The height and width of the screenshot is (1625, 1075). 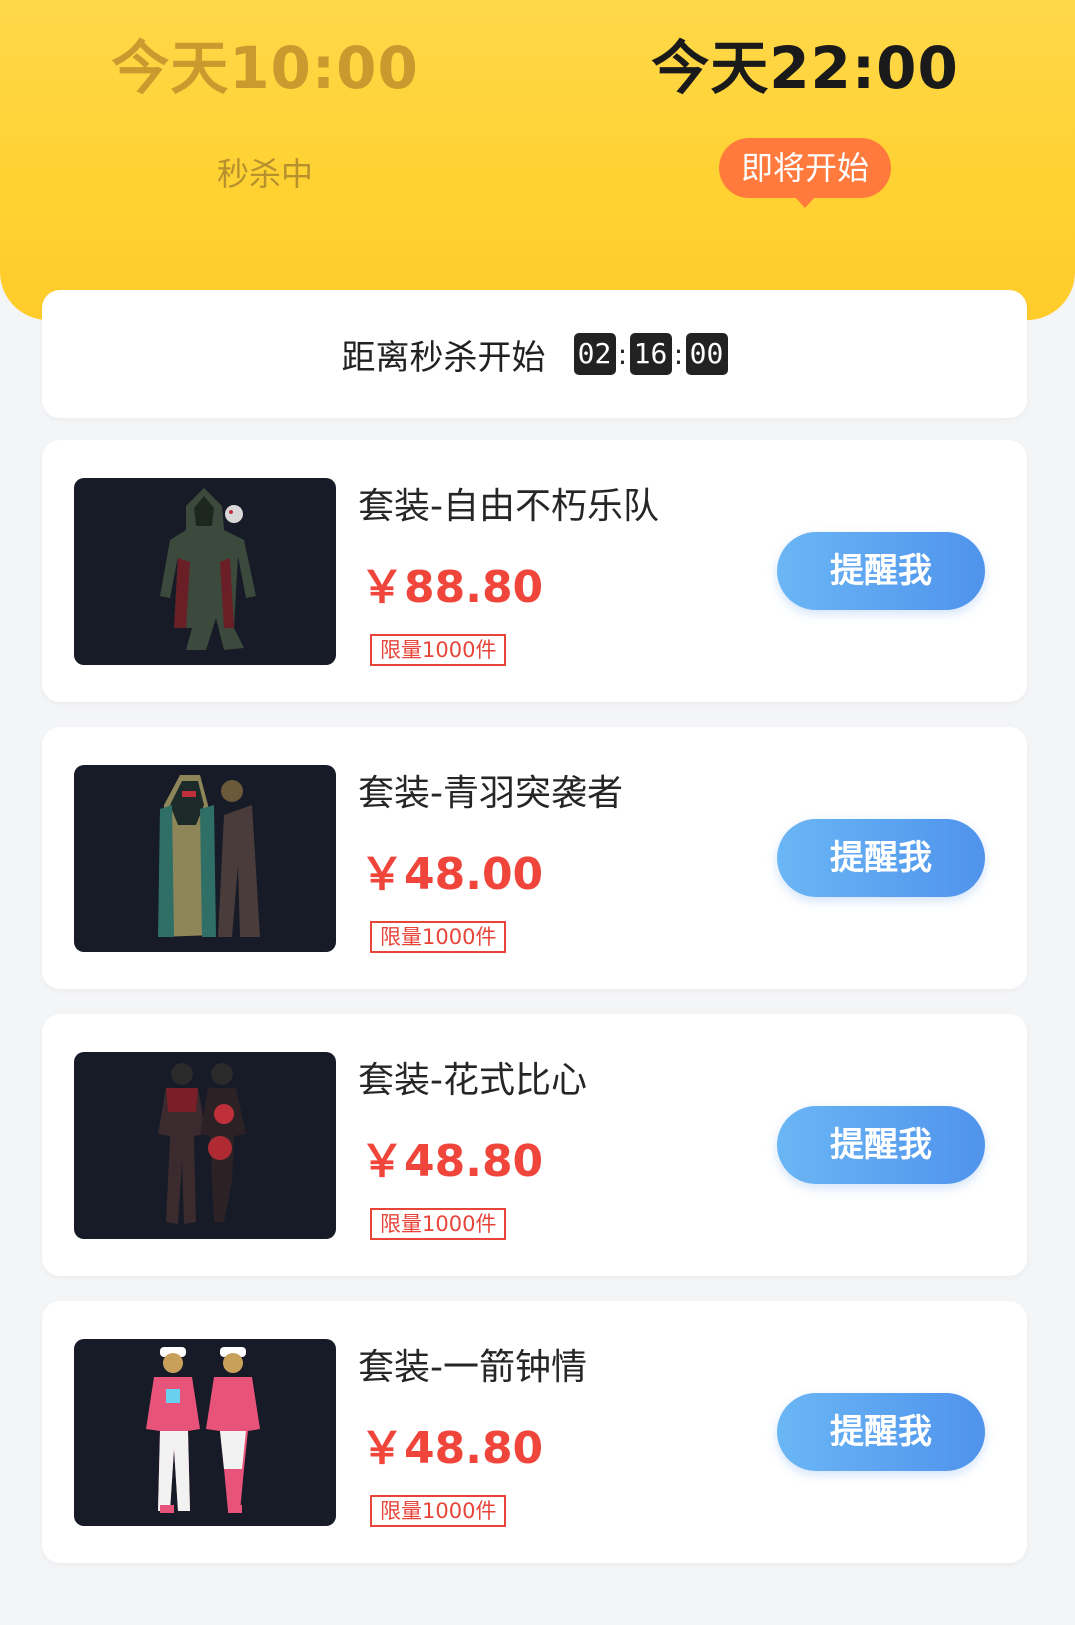 I want to click on product-name: 套装-花式比心, so click(x=472, y=1080).